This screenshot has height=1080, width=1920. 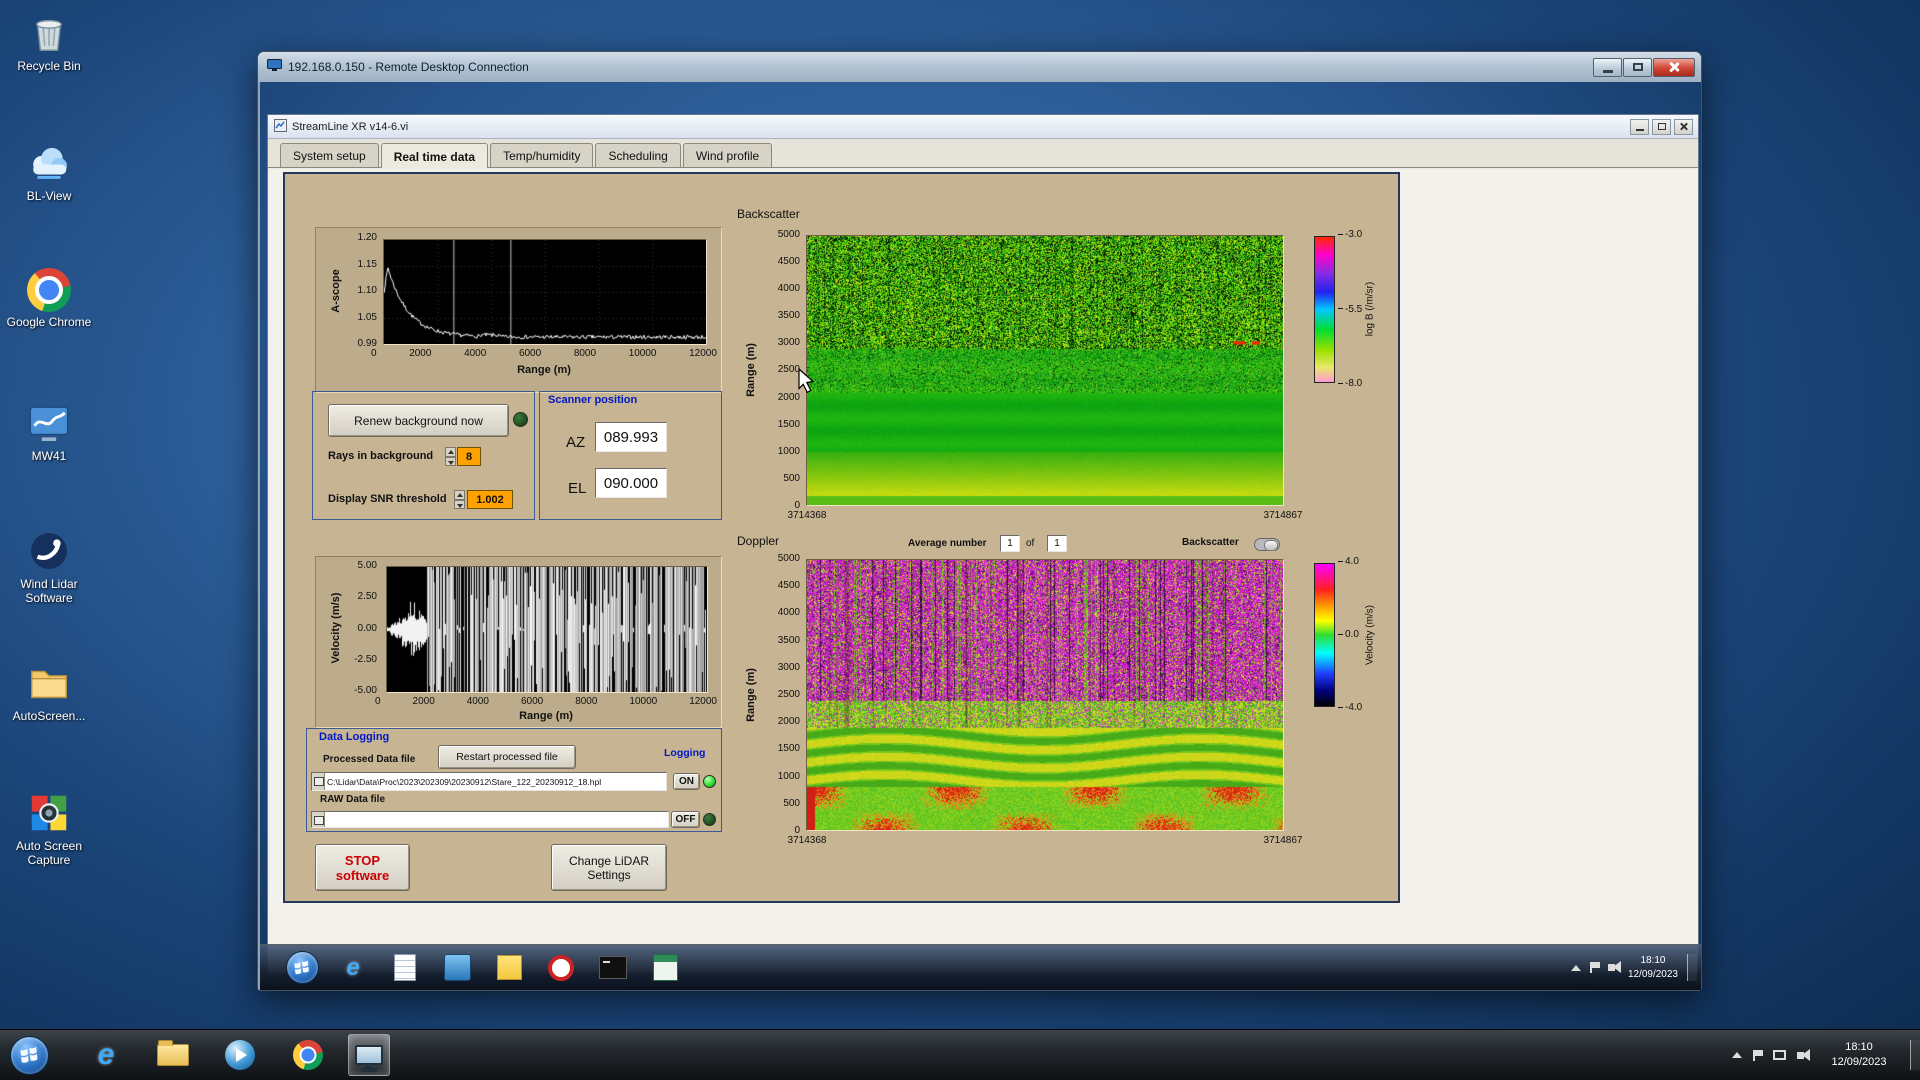 What do you see at coordinates (1267, 544) in the screenshot?
I see `backscatter-toggle` at bounding box center [1267, 544].